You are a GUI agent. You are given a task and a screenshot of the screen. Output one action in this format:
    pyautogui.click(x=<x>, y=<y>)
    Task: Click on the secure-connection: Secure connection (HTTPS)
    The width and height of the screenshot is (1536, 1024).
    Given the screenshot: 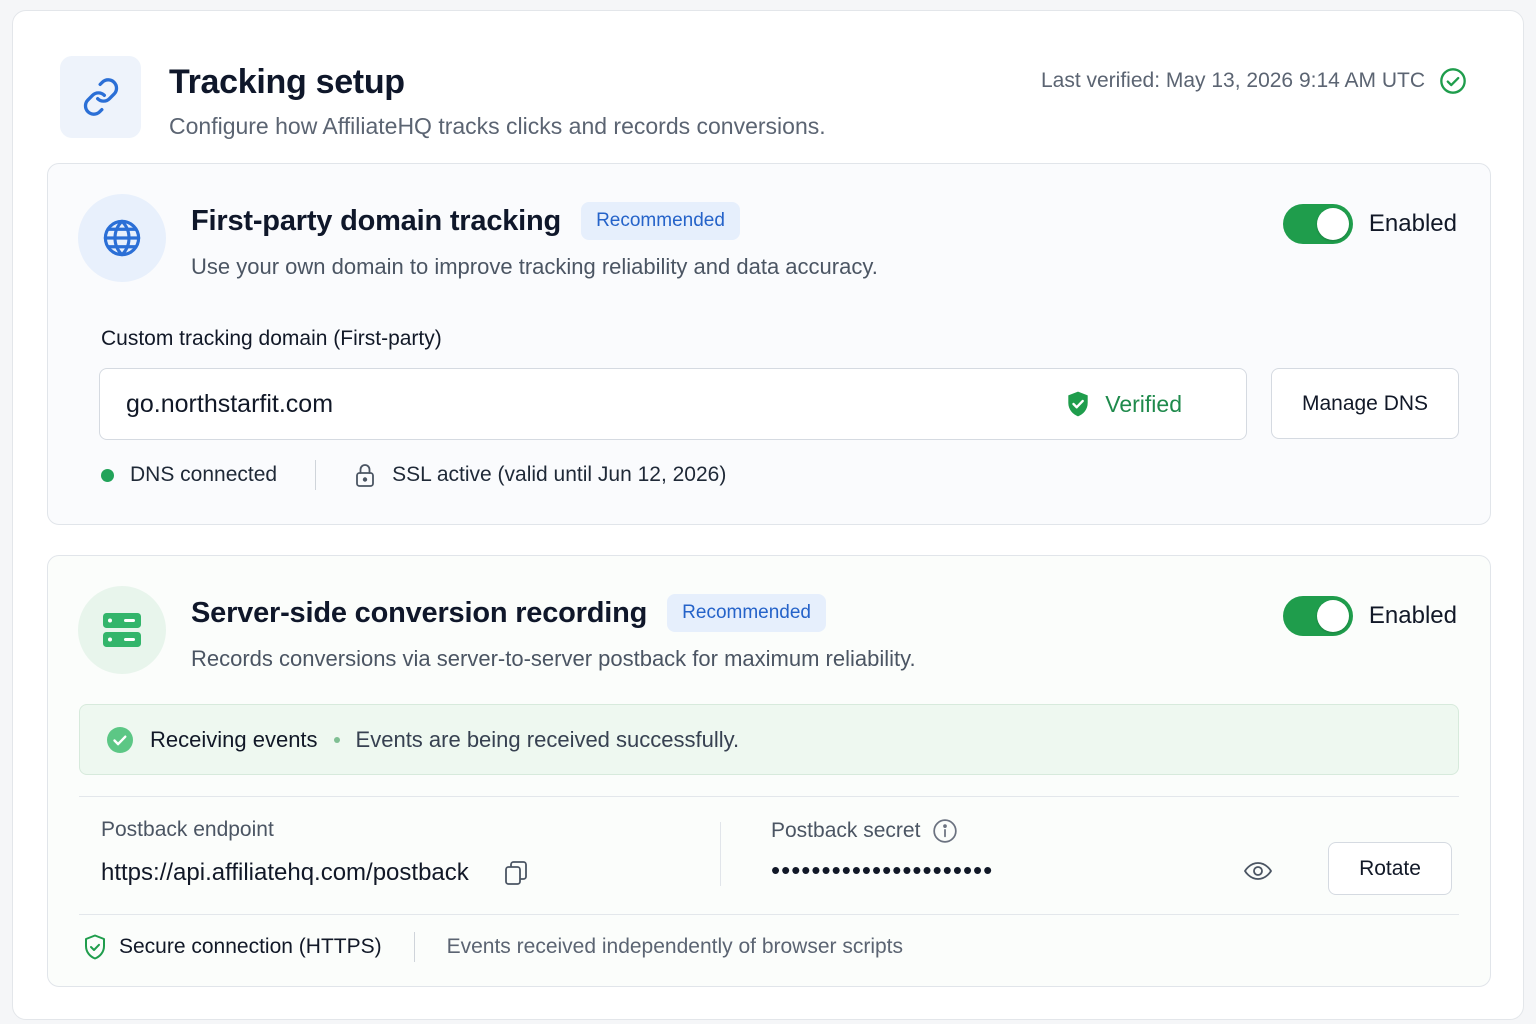 What is the action you would take?
    pyautogui.click(x=250, y=946)
    